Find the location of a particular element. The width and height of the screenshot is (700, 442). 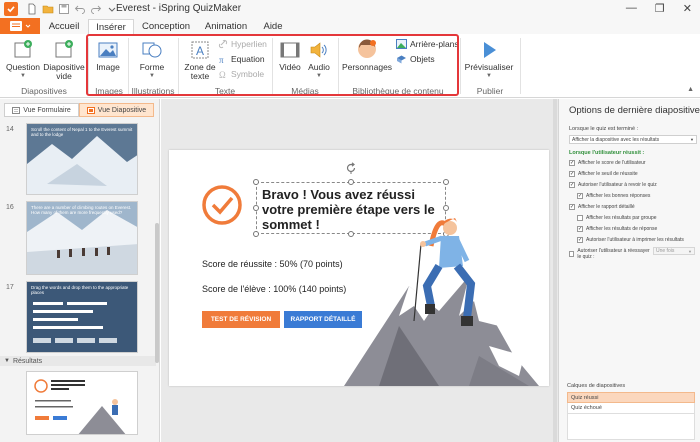

option-results-by-group: Afficher les résultats par groupe is located at coordinates (617, 218).